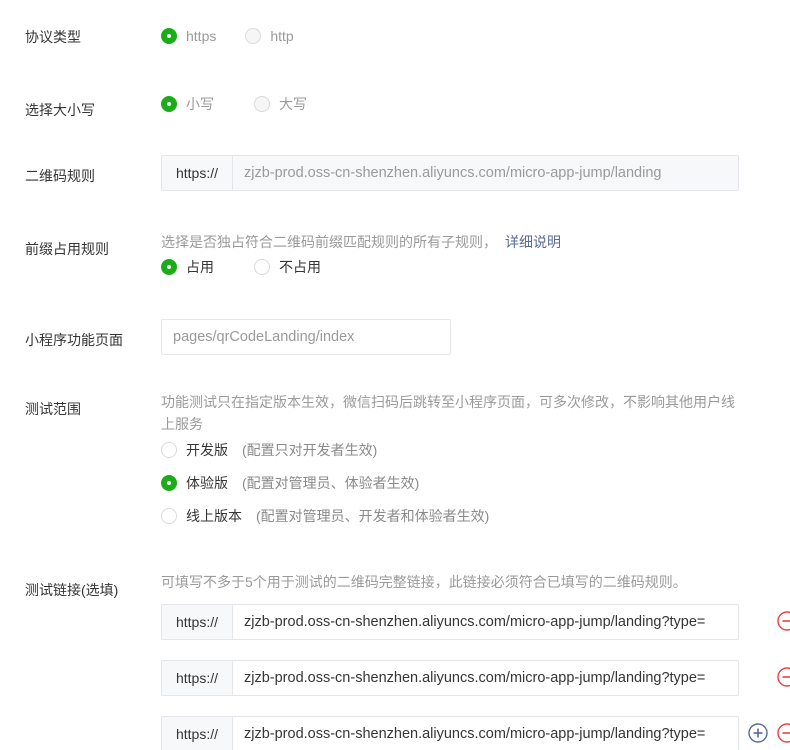 The height and width of the screenshot is (750, 790). What do you see at coordinates (72, 590) in the screenshot?
I see `test-links-label: 测试链接(选填)` at bounding box center [72, 590].